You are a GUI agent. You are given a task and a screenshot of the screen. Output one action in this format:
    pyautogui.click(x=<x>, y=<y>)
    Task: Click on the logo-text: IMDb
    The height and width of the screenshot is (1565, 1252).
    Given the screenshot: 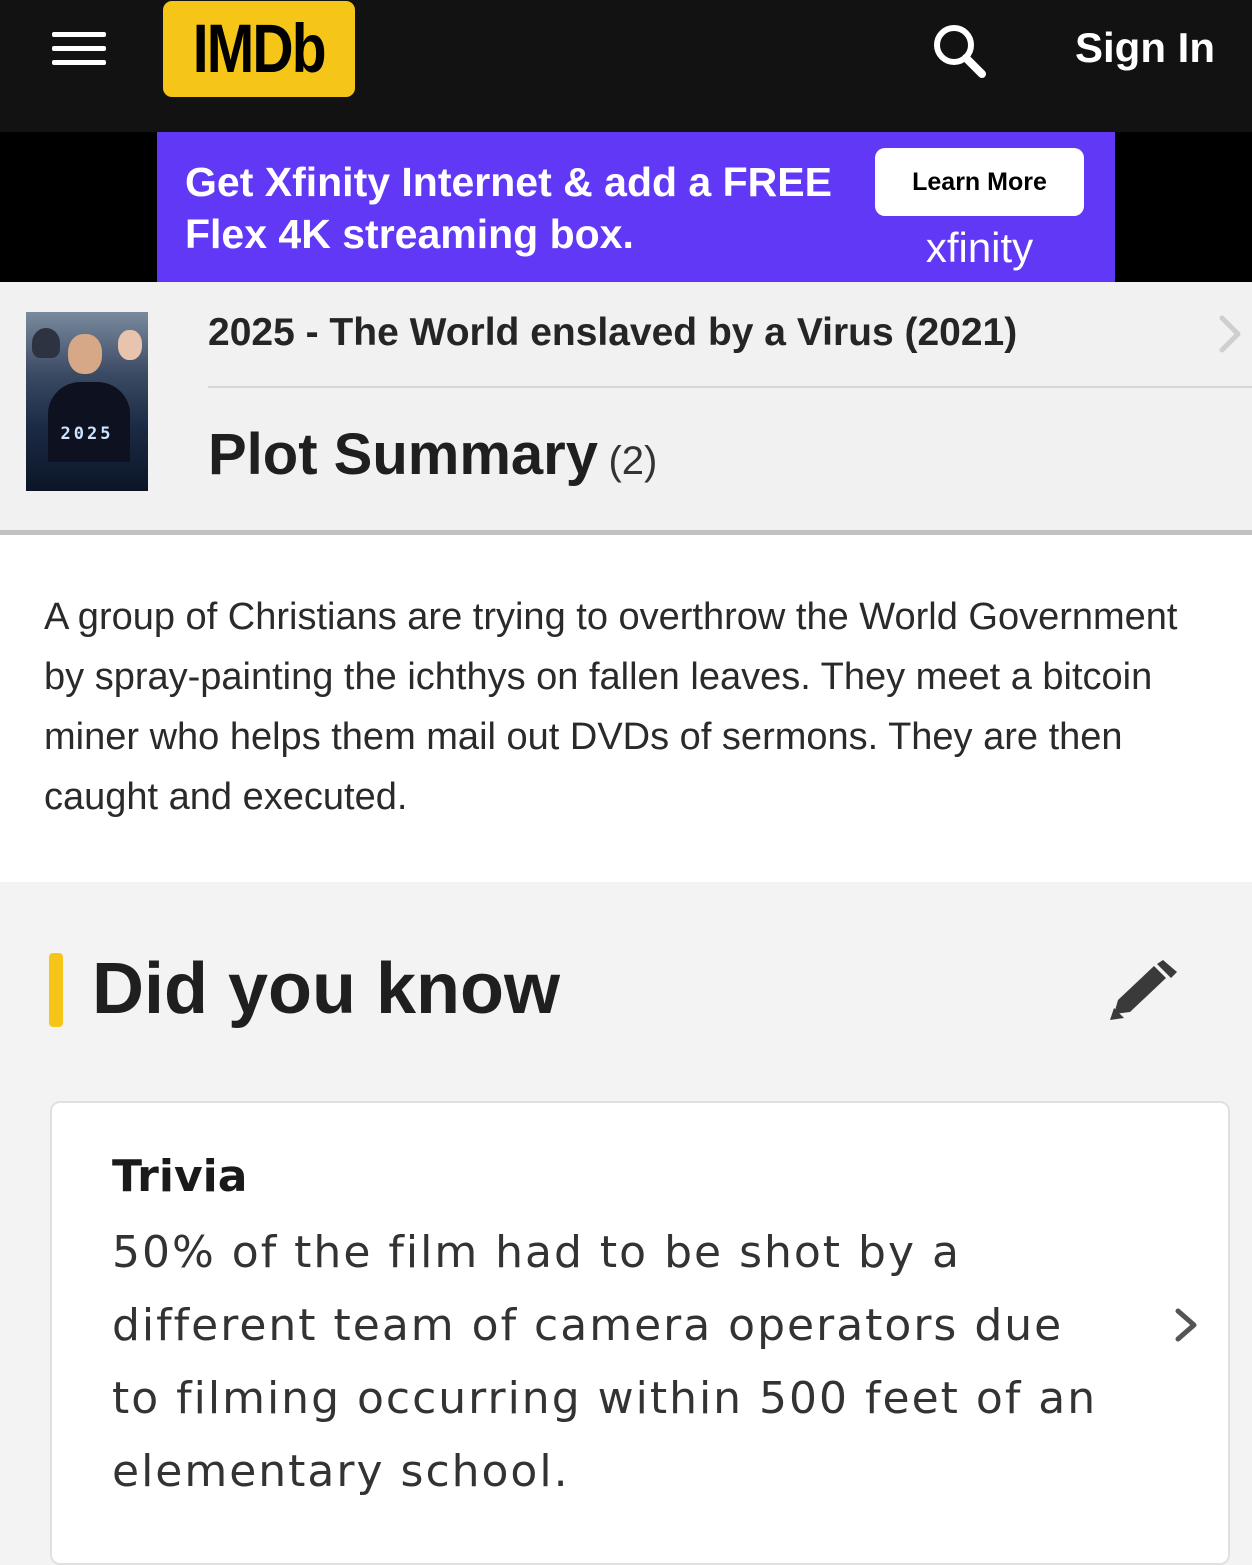 What is the action you would take?
    pyautogui.click(x=259, y=49)
    